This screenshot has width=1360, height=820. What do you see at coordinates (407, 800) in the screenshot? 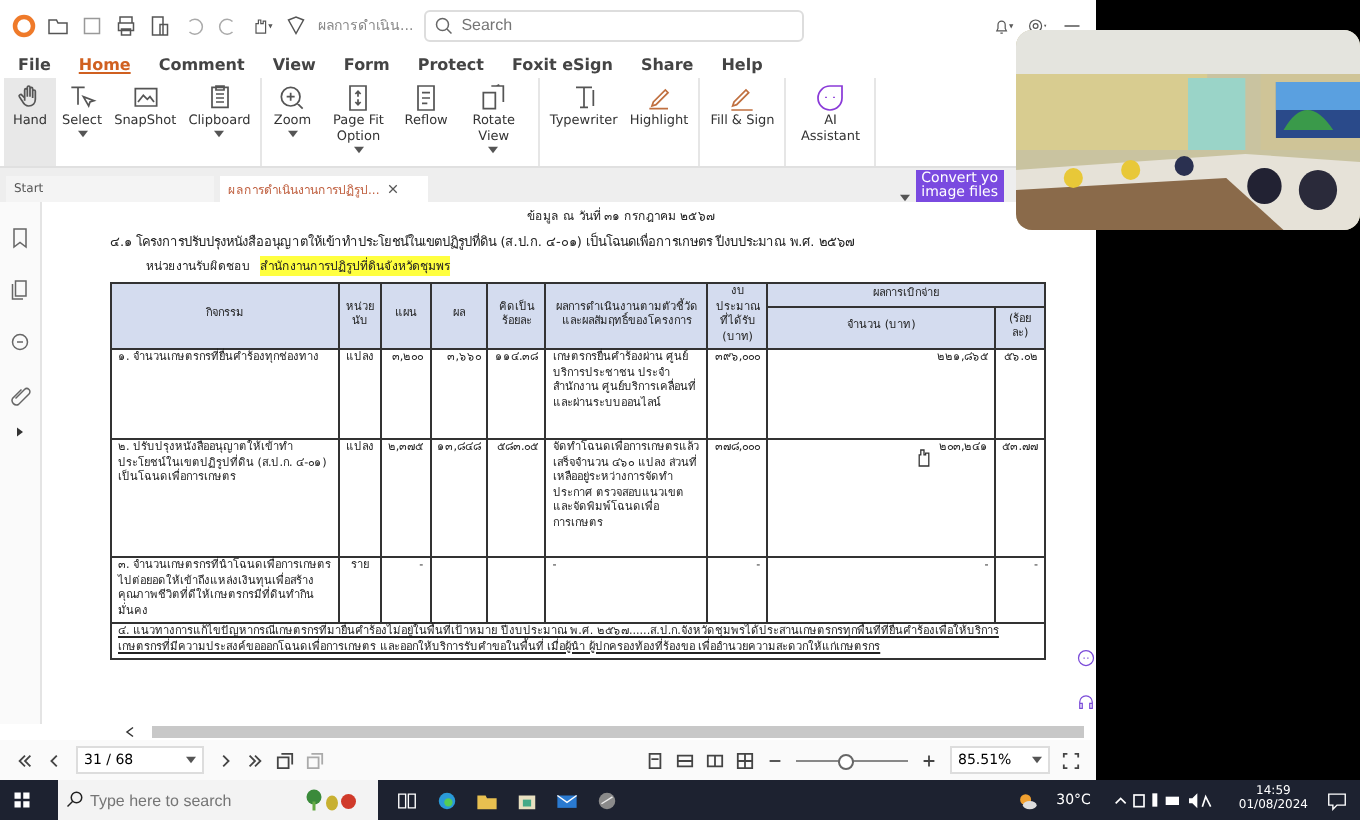
I see `task-app-icon` at bounding box center [407, 800].